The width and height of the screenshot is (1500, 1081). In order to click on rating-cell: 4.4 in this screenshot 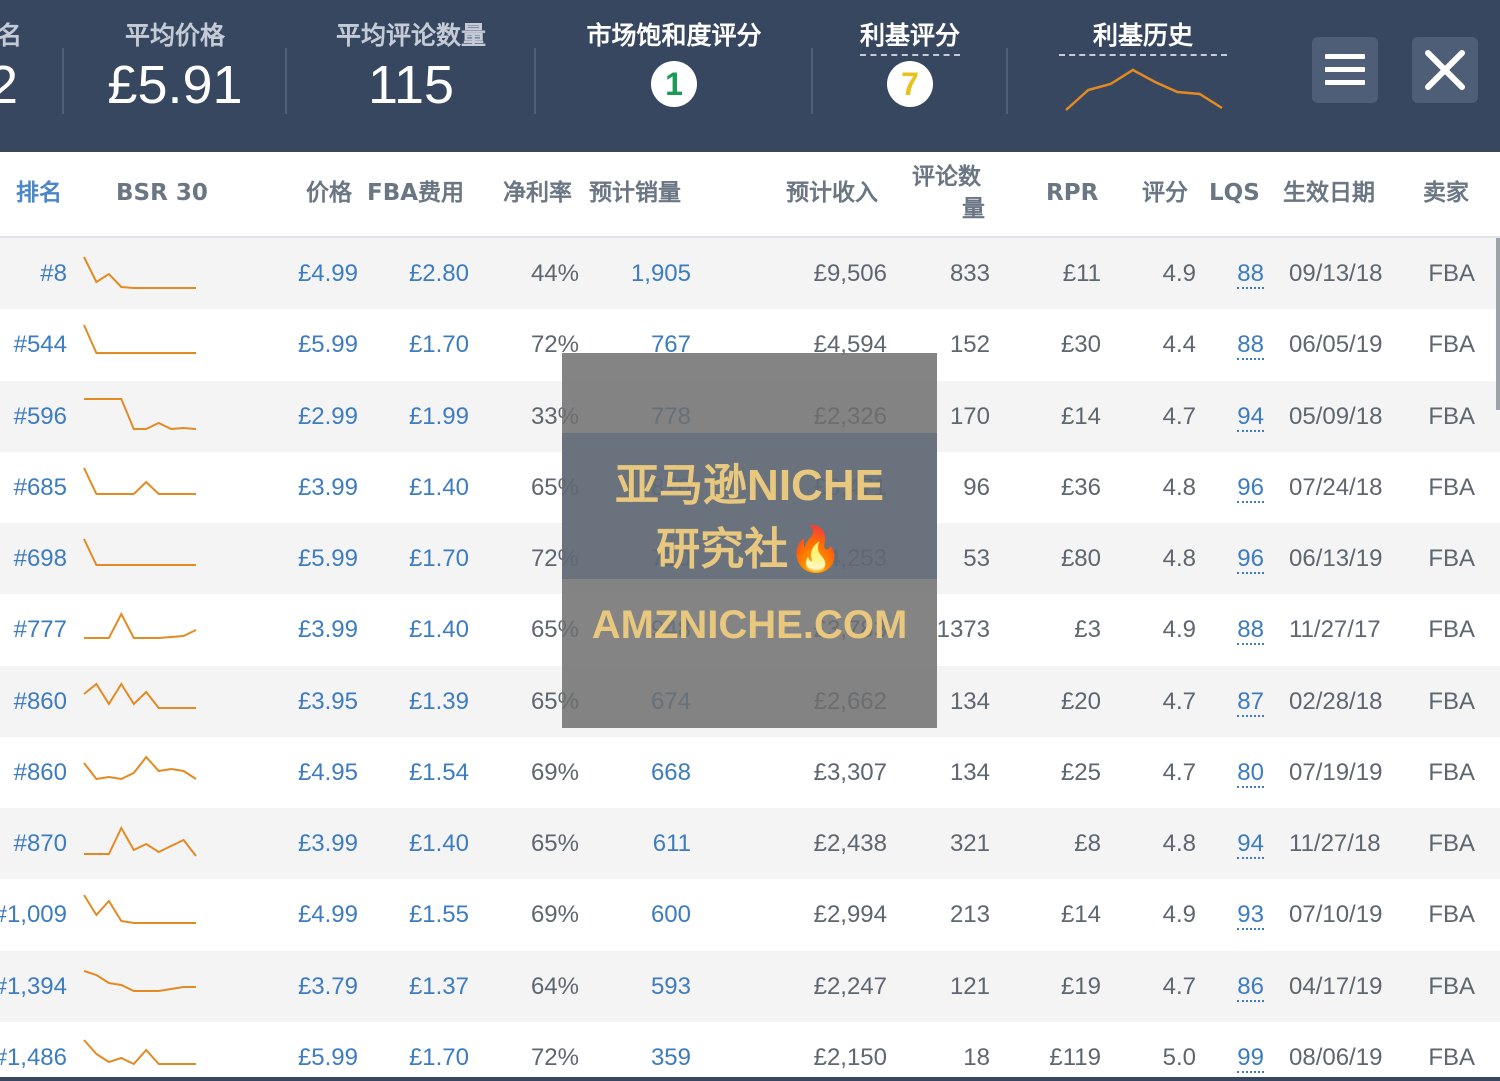, I will do `click(1179, 345)`.